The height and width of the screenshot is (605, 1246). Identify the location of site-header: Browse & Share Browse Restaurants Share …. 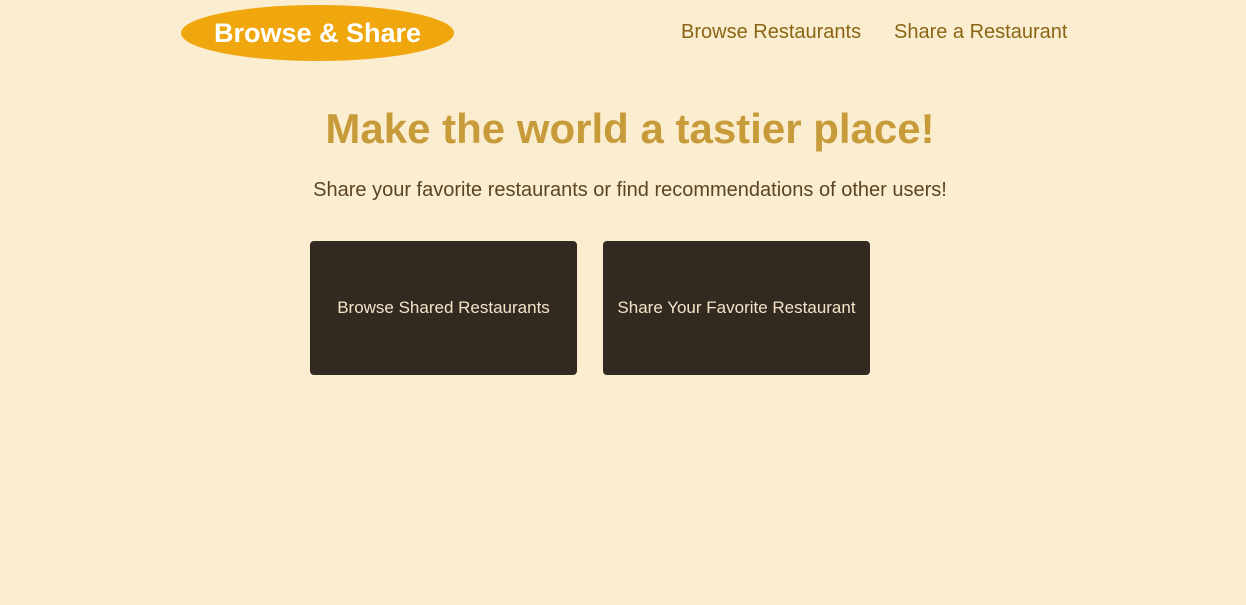
(623, 33).